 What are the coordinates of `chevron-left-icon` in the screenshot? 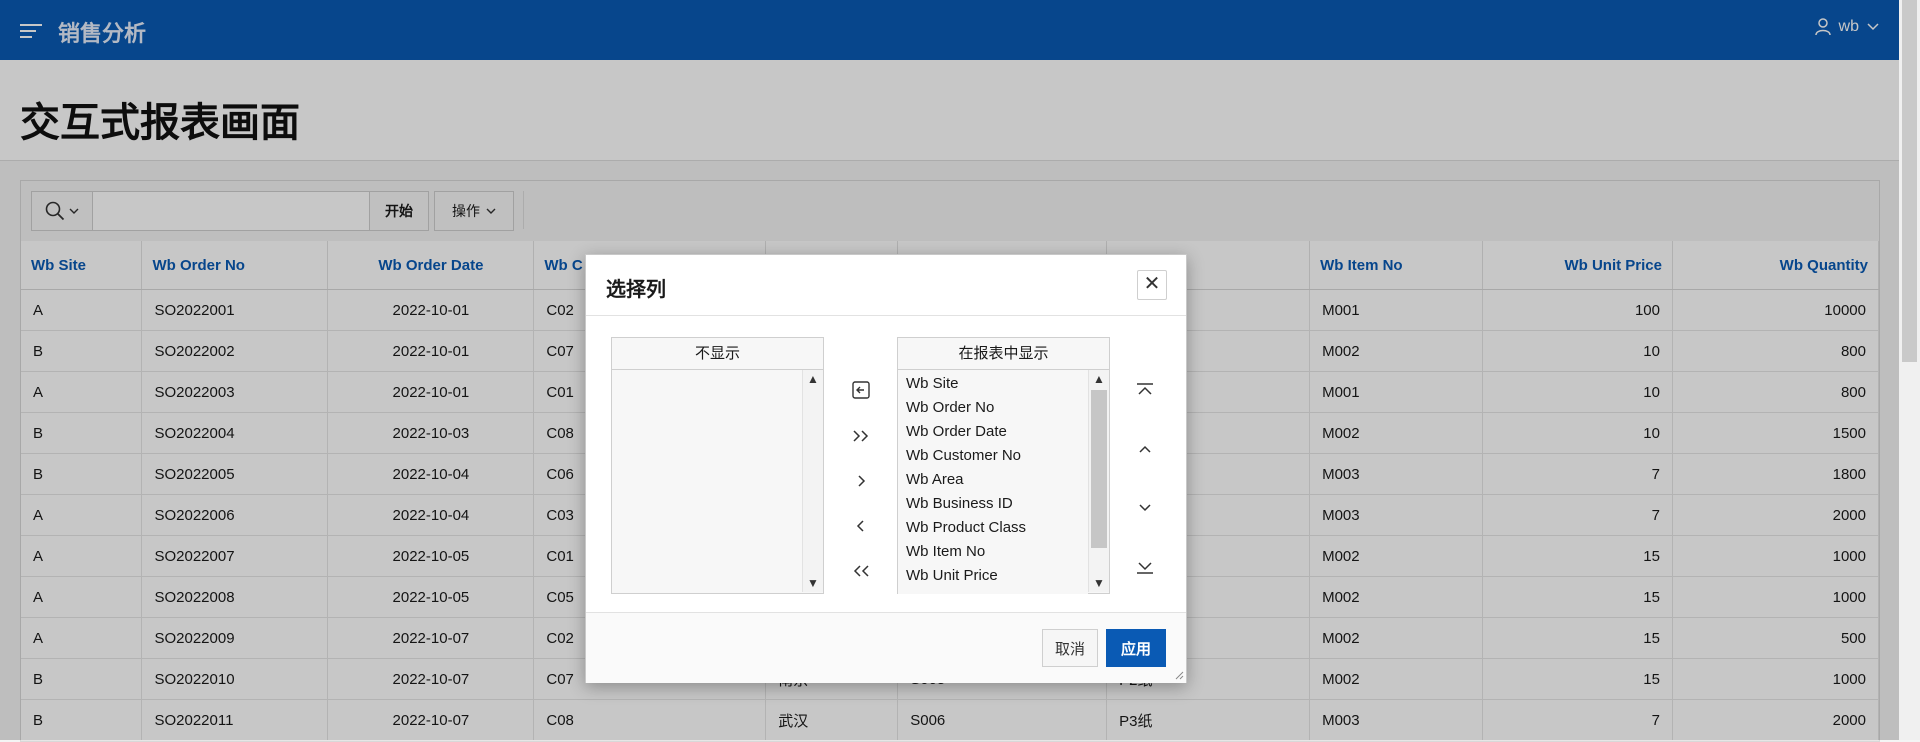 It's located at (860, 526).